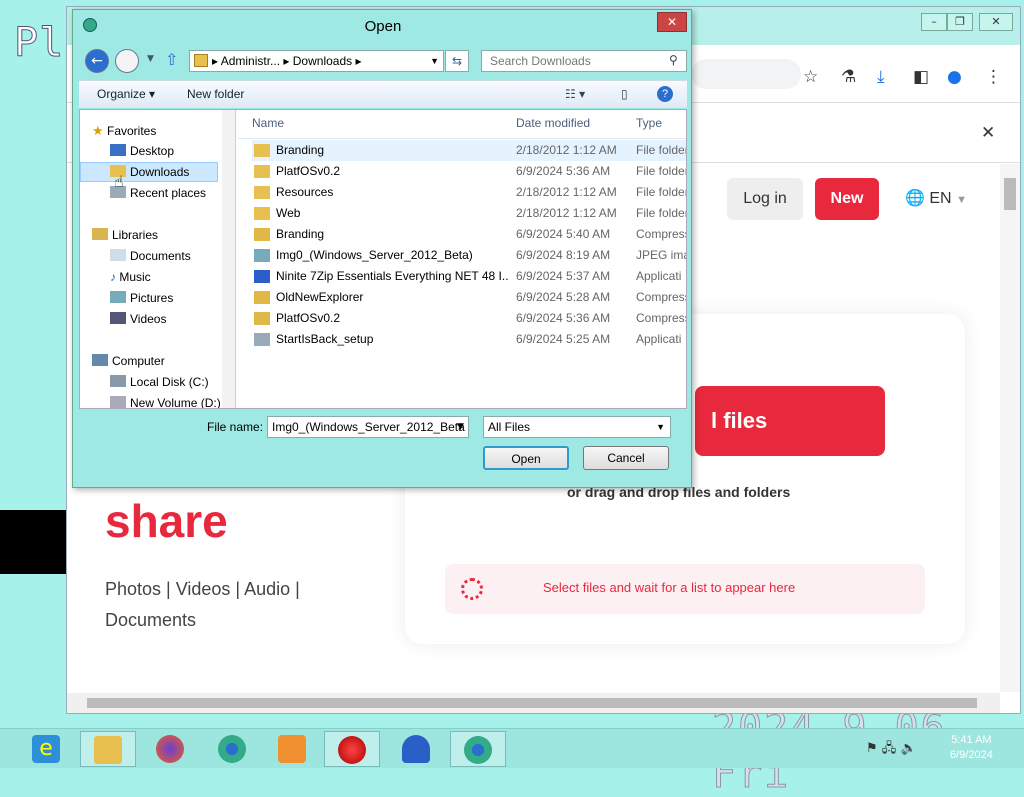 This screenshot has height=797, width=1024. Describe the element at coordinates (166, 521) in the screenshot. I see `hero-word: share` at that location.